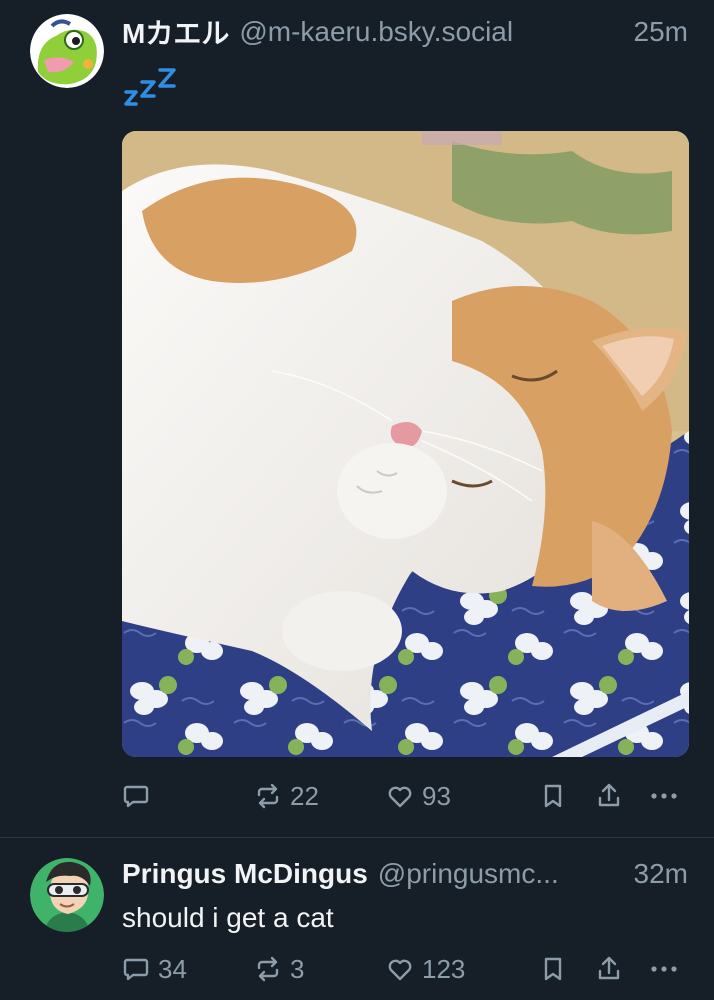  I want to click on author-display-name: Mカエル, so click(175, 32).